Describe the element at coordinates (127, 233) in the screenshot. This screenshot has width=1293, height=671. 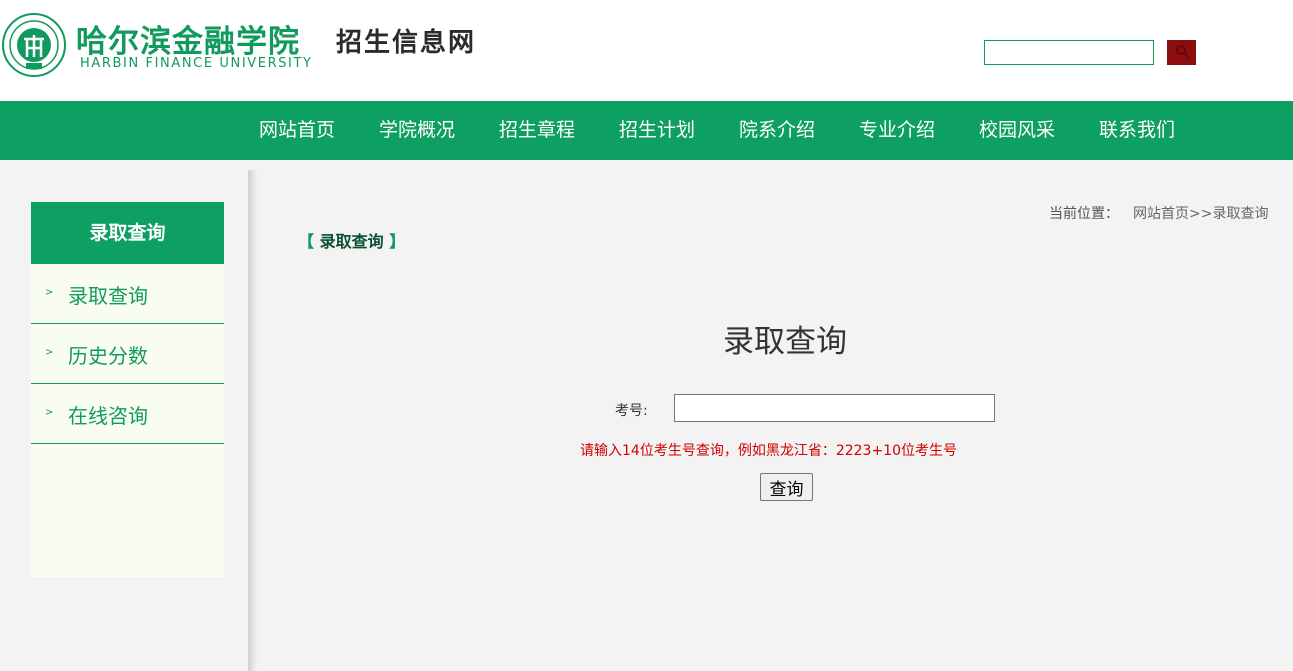
I see `sidebar-title: 录取查询` at that location.